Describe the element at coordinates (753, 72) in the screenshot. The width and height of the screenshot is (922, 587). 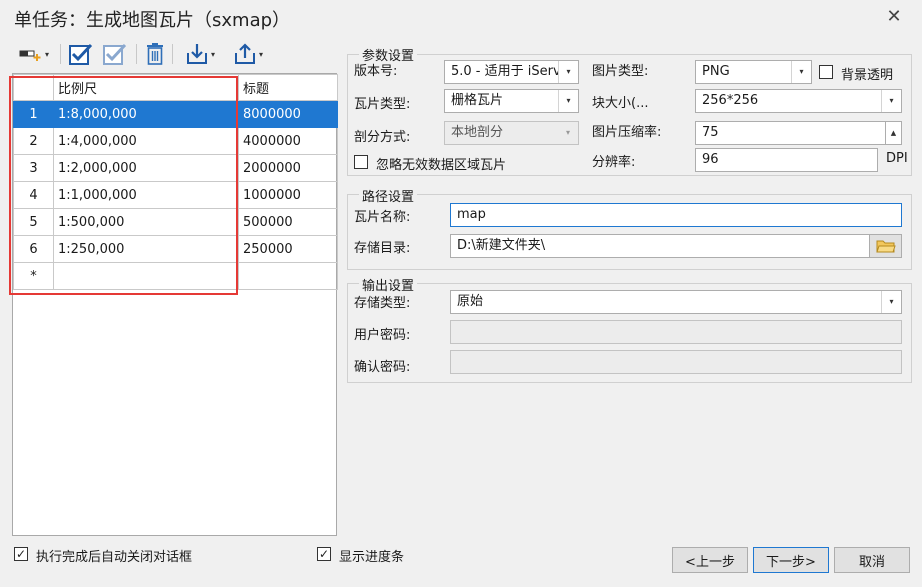
I see `image-type-select: PNG ▾` at that location.